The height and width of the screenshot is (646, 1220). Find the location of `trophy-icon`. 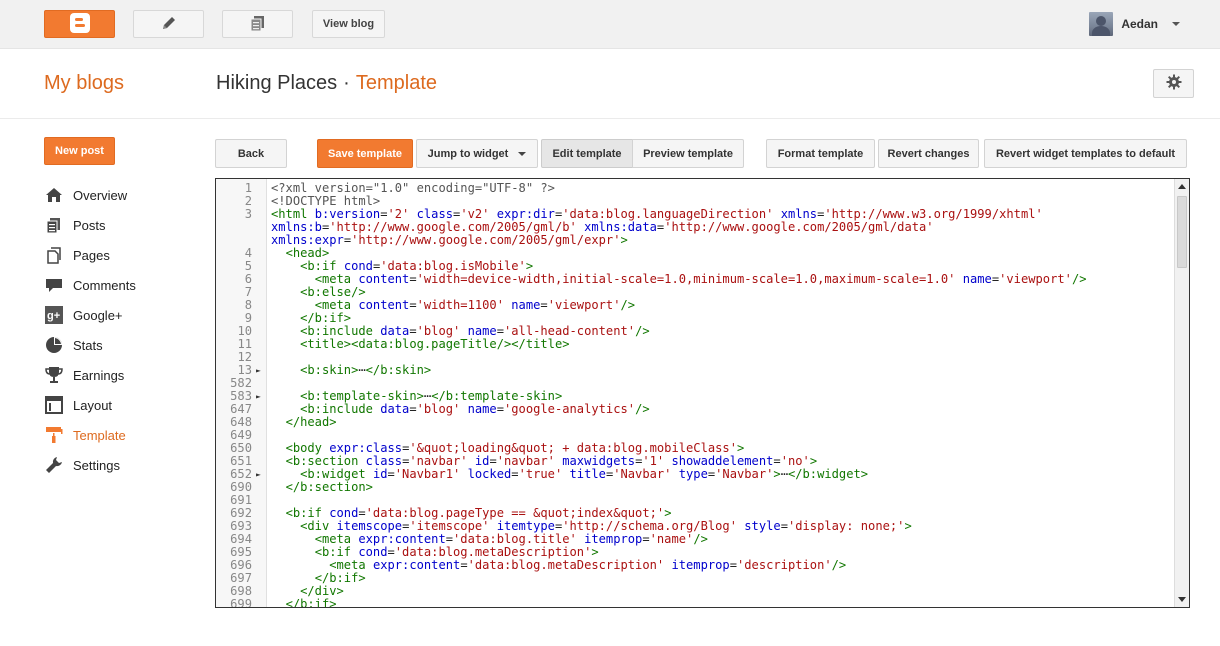

trophy-icon is located at coordinates (54, 375).